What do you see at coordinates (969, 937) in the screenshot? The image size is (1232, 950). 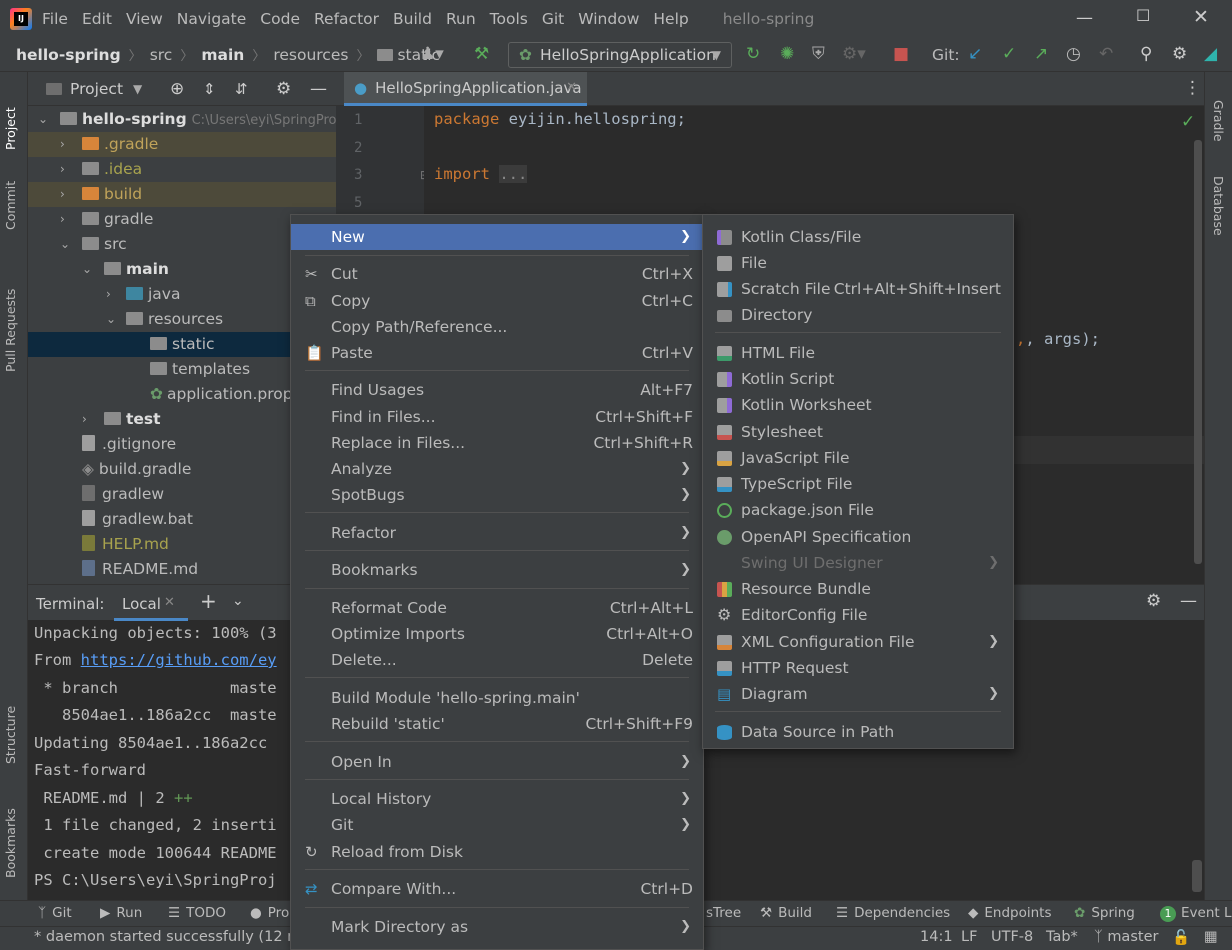 I see `line-separator: LF` at bounding box center [969, 937].